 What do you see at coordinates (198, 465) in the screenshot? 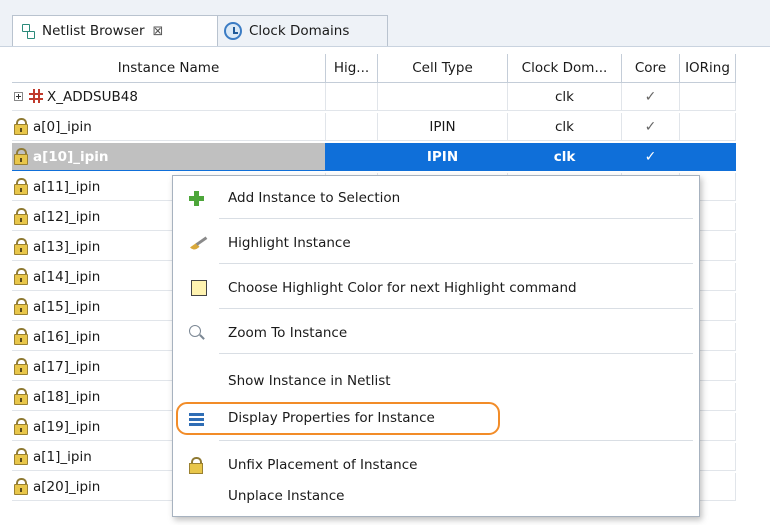
I see `unlock-icon` at bounding box center [198, 465].